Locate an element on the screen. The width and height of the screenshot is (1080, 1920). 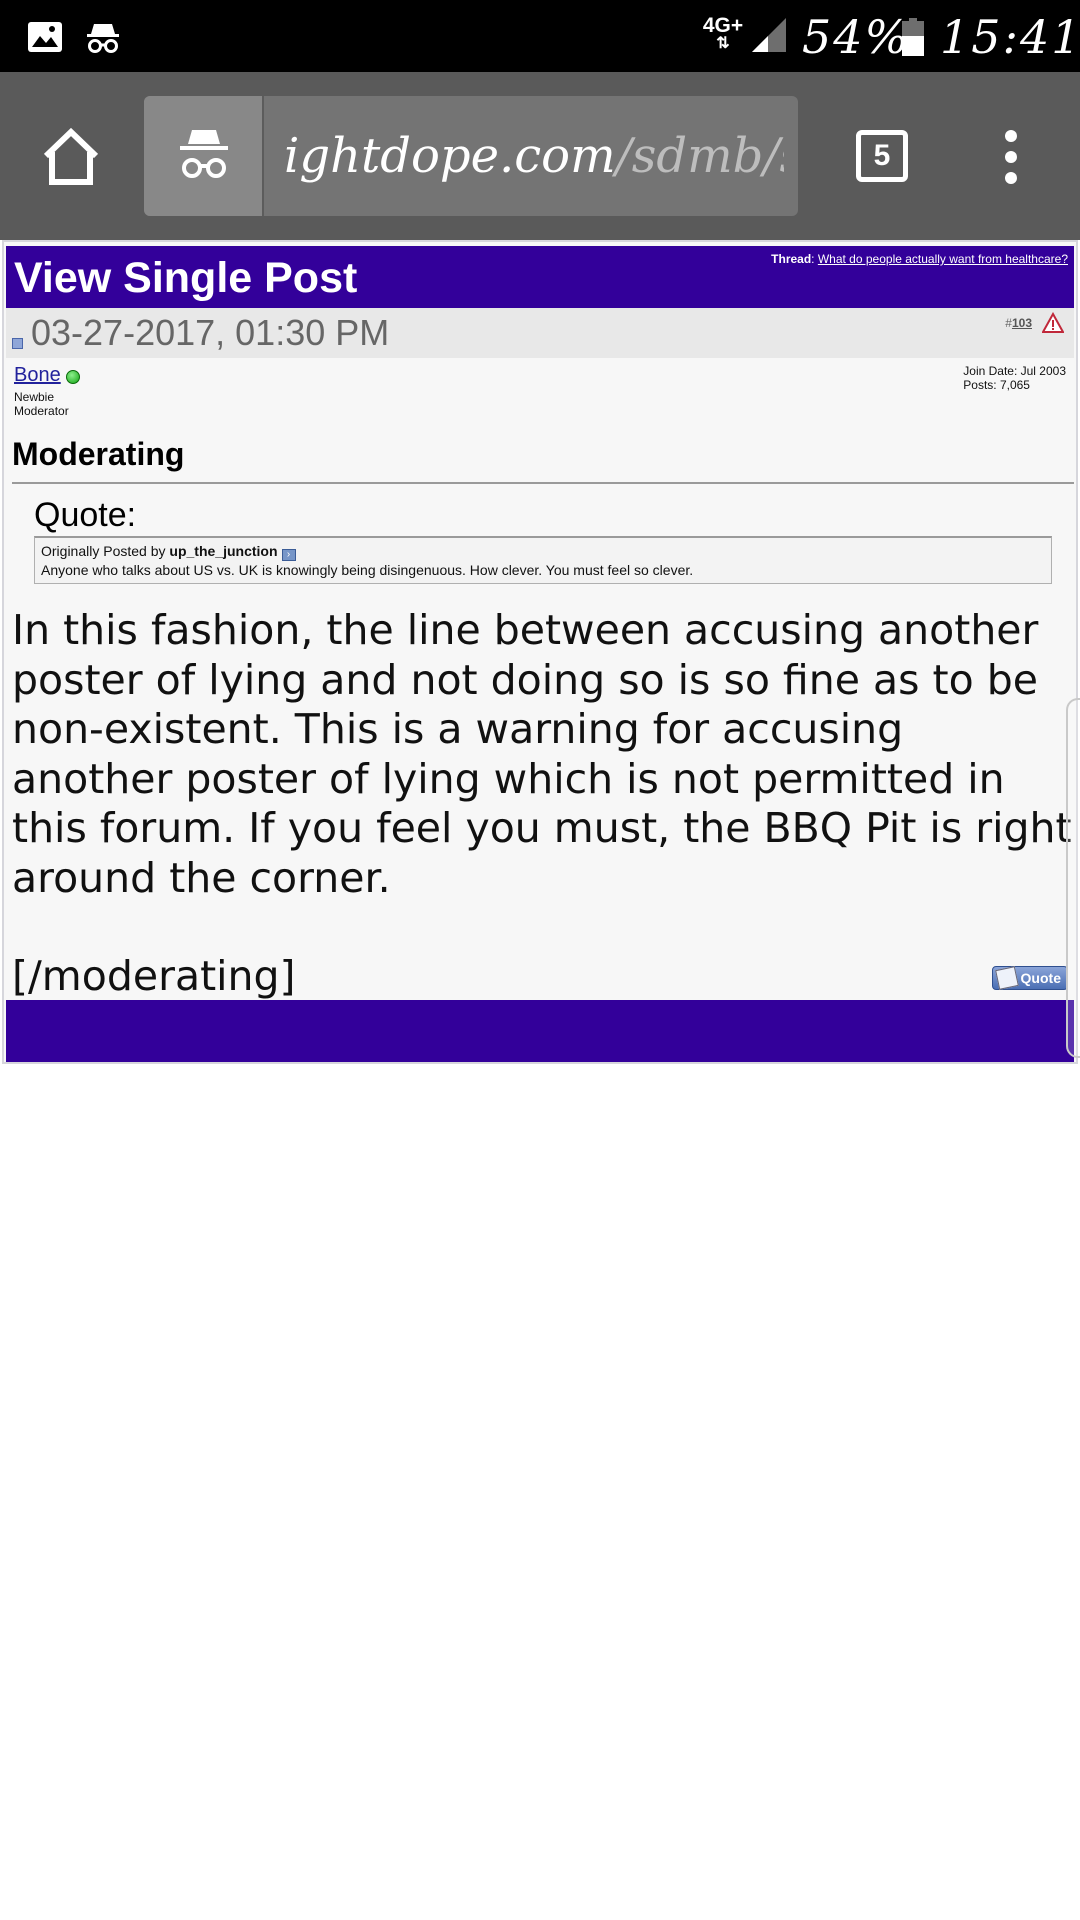
view-post-icon: › is located at coordinates (288, 555).